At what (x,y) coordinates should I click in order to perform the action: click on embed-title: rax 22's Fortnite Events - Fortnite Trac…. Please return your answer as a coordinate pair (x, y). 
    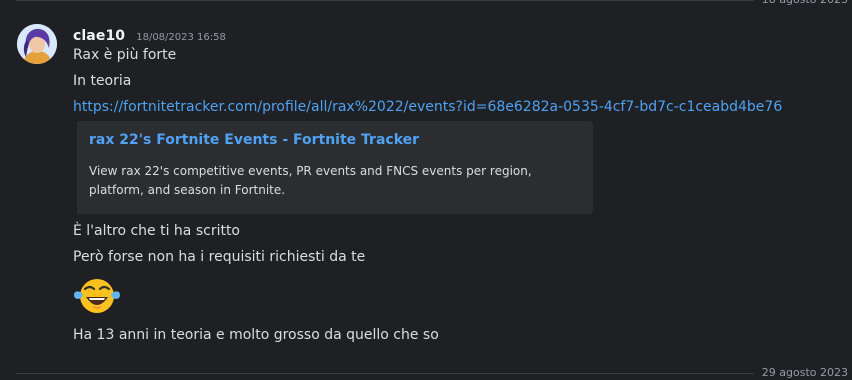
    Looking at the image, I should click on (254, 140).